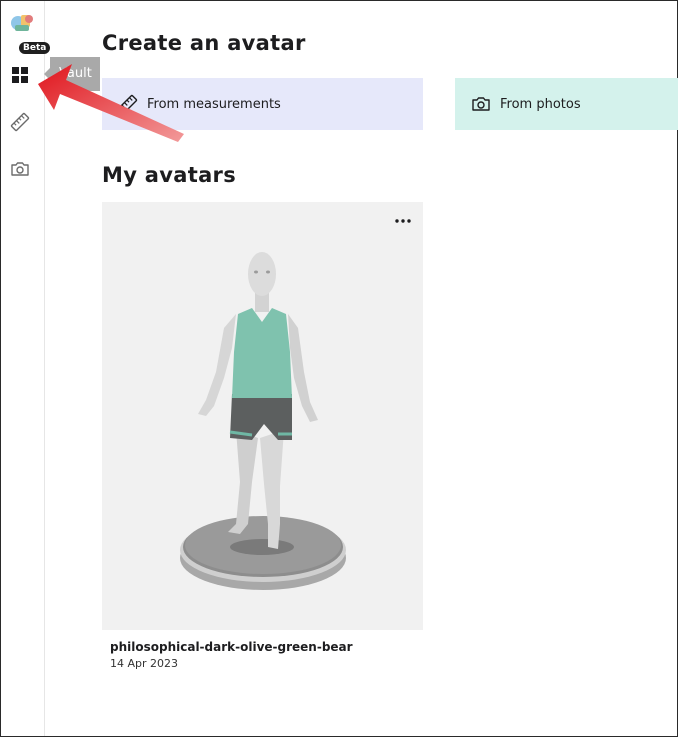 This screenshot has height=737, width=678. What do you see at coordinates (540, 104) in the screenshot?
I see `from-photos-label: From photos` at bounding box center [540, 104].